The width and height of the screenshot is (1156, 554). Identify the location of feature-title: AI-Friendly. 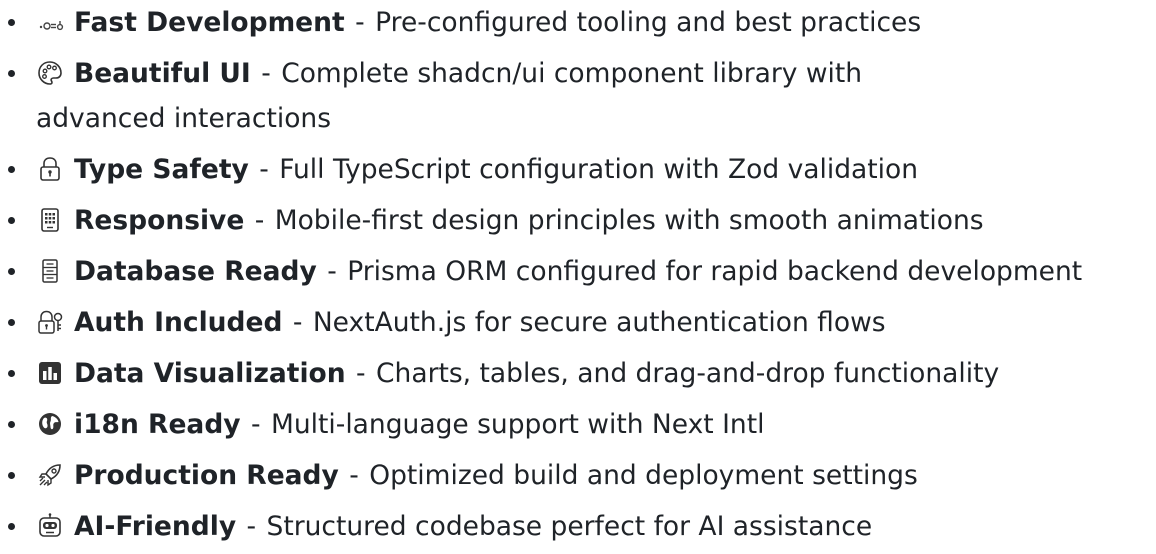
(155, 526).